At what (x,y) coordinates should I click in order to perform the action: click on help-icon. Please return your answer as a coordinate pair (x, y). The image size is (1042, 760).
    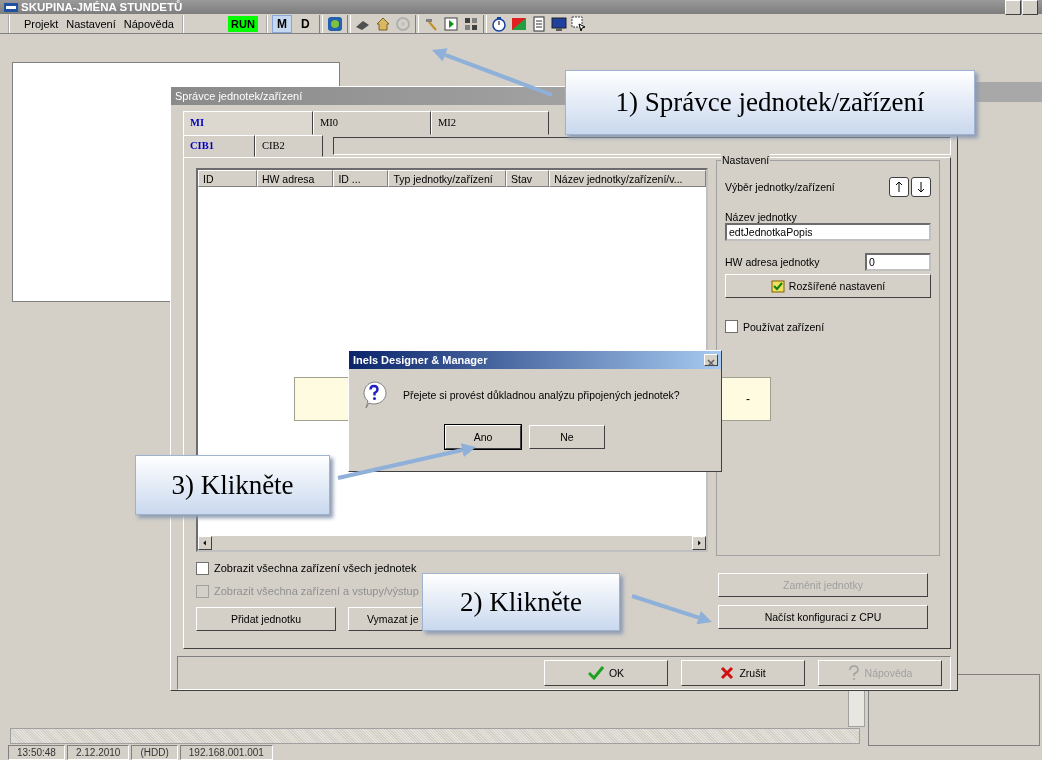
    Looking at the image, I should click on (853, 673).